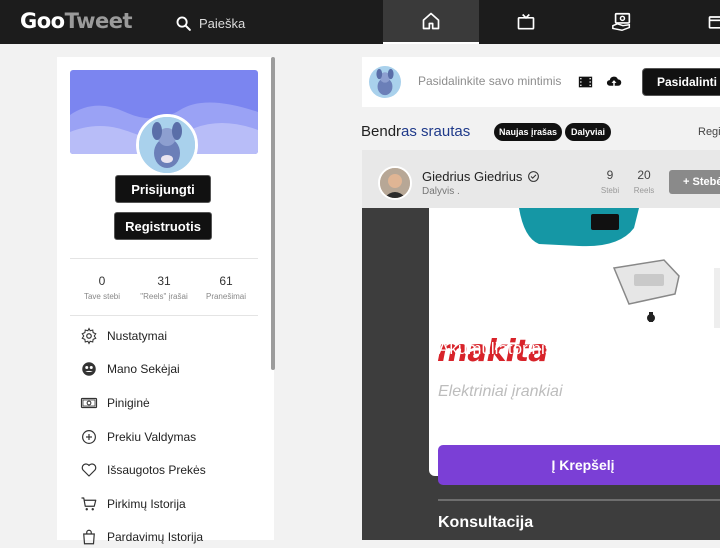  What do you see at coordinates (694, 182) in the screenshot?
I see `follow-button: + Stebė` at bounding box center [694, 182].